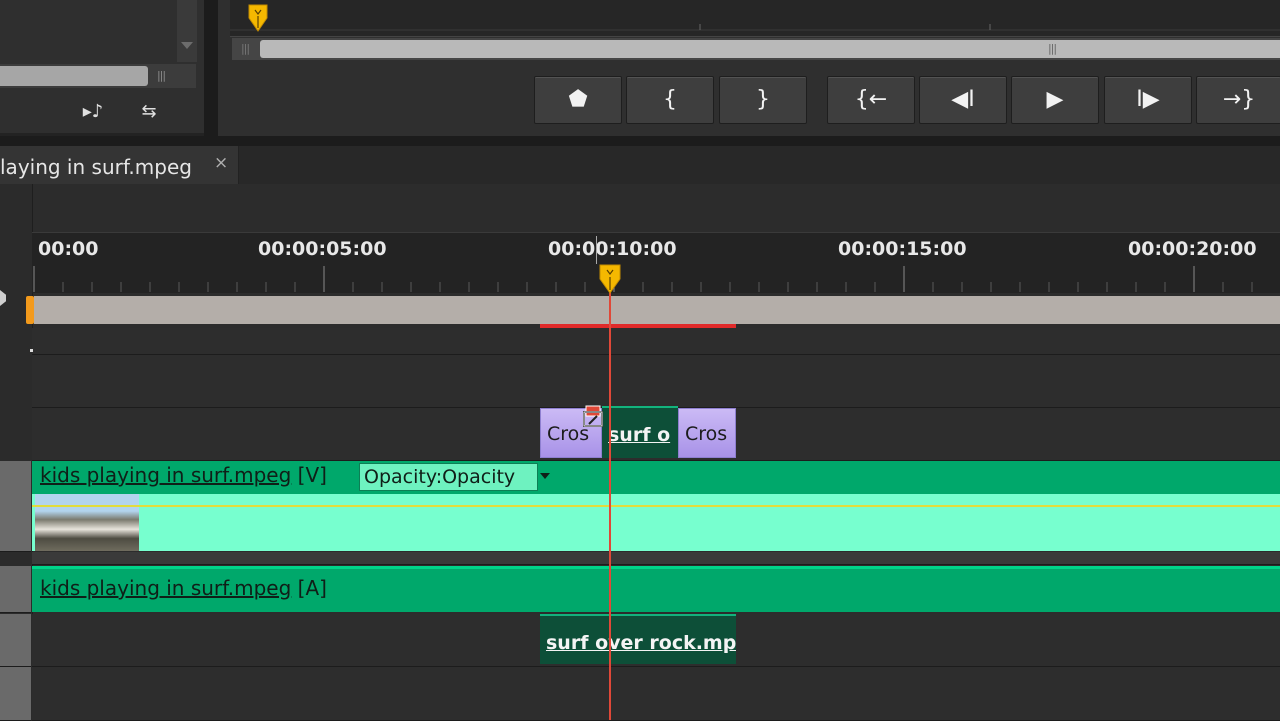 Image resolution: width=1280 pixels, height=721 pixels. I want to click on play-button: ▶, so click(1055, 100).